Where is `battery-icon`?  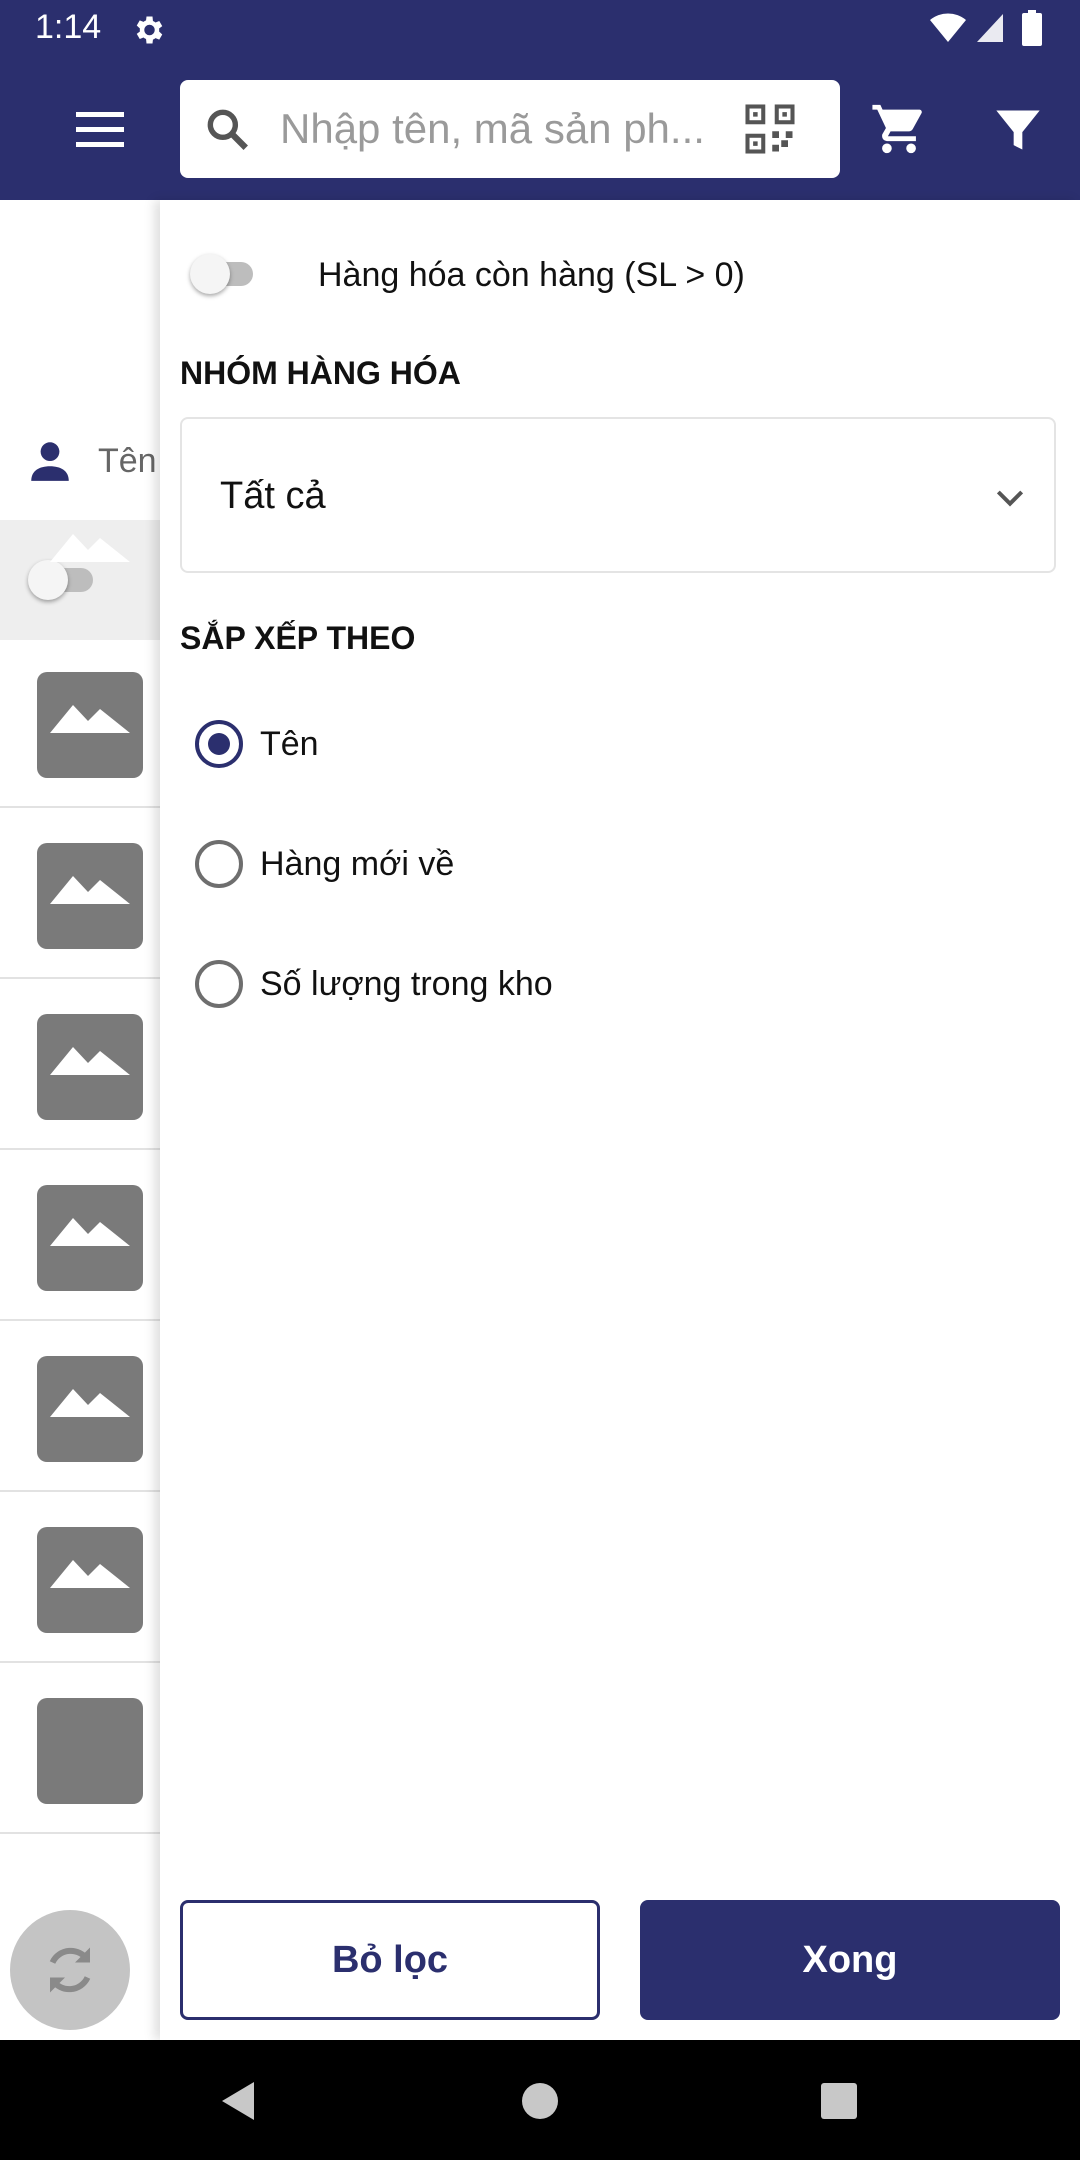 battery-icon is located at coordinates (1032, 28).